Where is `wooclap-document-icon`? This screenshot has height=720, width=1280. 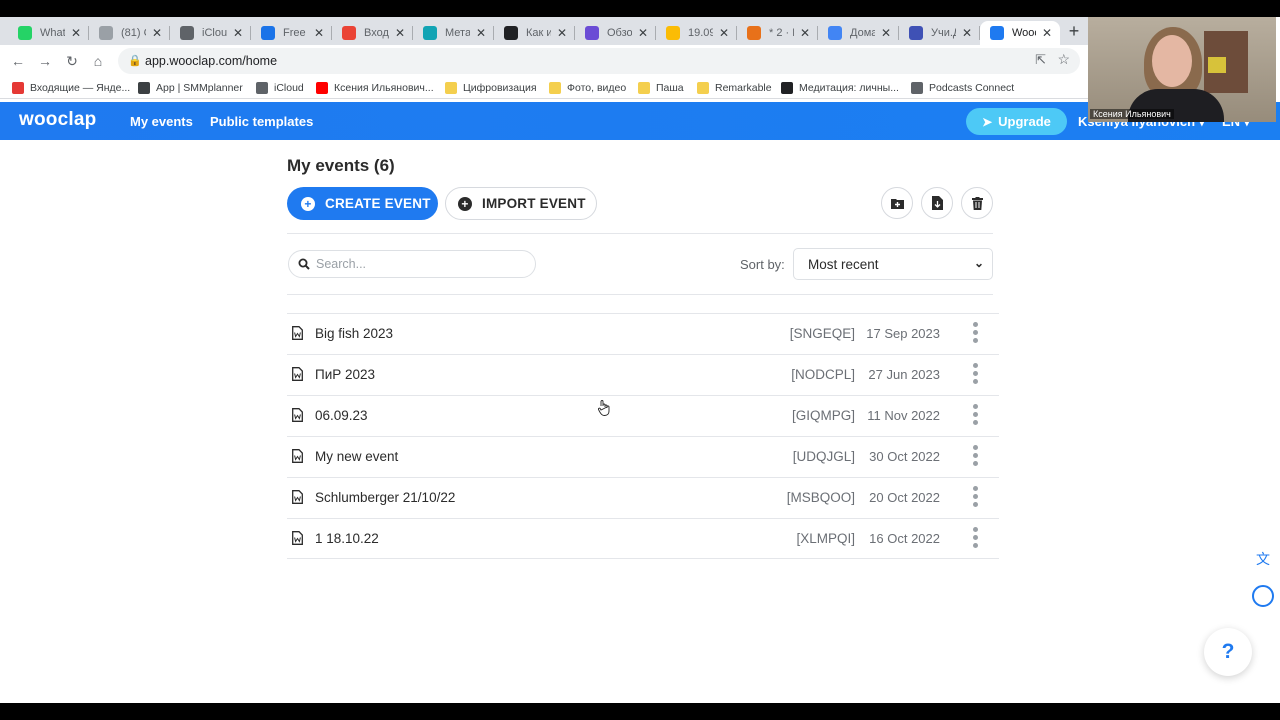 wooclap-document-icon is located at coordinates (297, 456).